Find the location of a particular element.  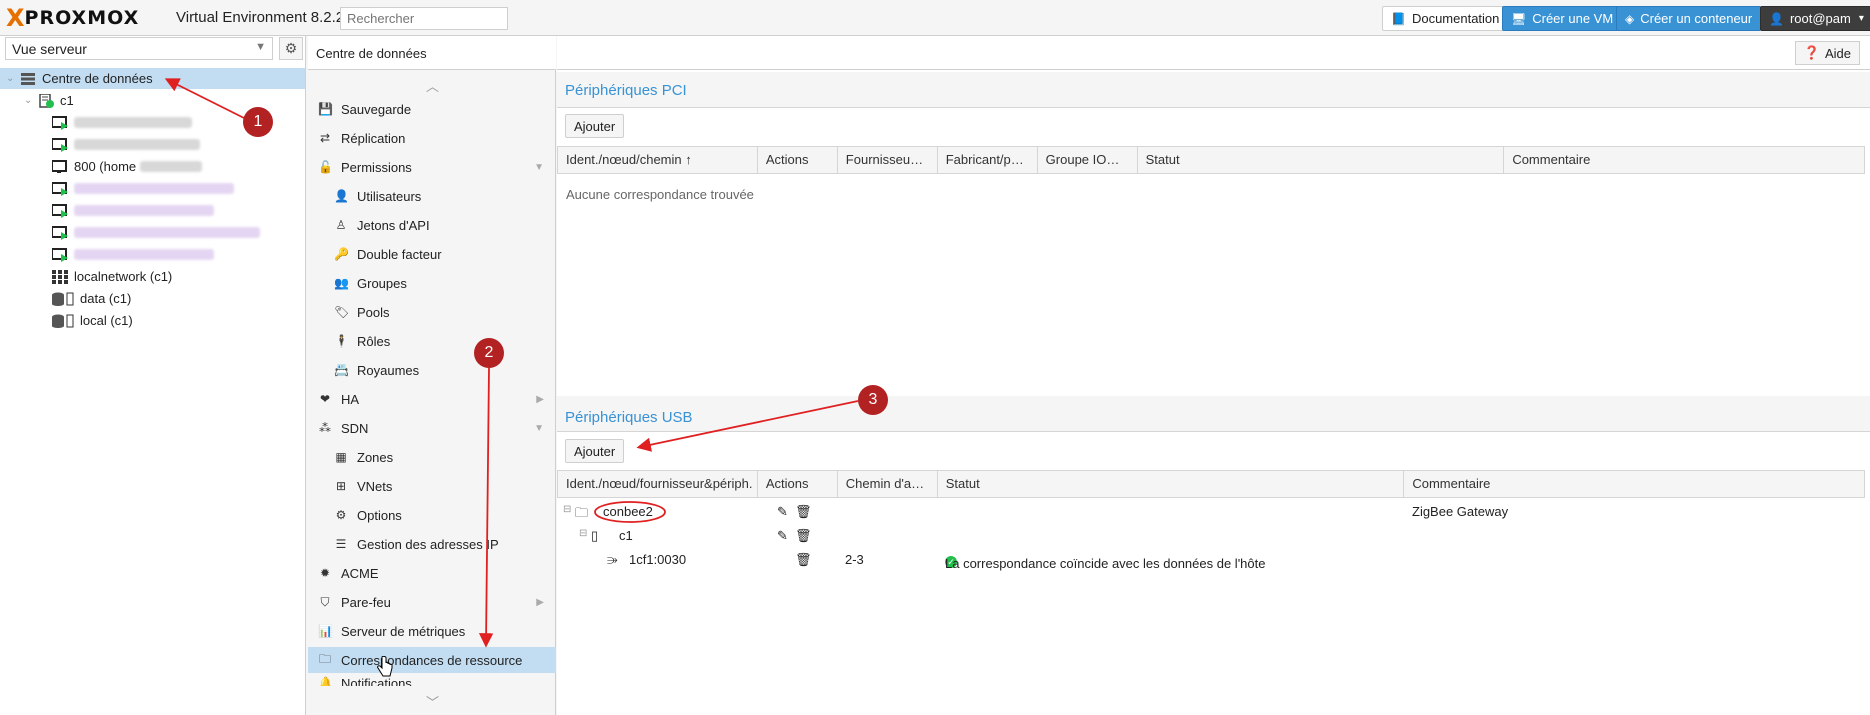

scroll-down-icon: ﹀ is located at coordinates (432, 701).